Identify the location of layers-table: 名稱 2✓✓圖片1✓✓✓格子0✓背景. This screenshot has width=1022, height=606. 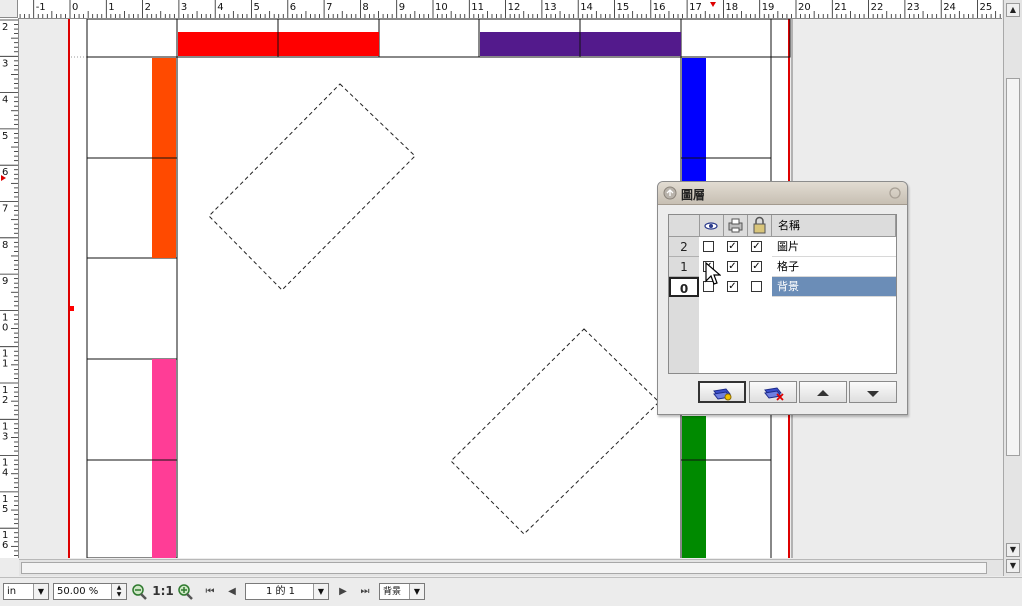
(782, 294).